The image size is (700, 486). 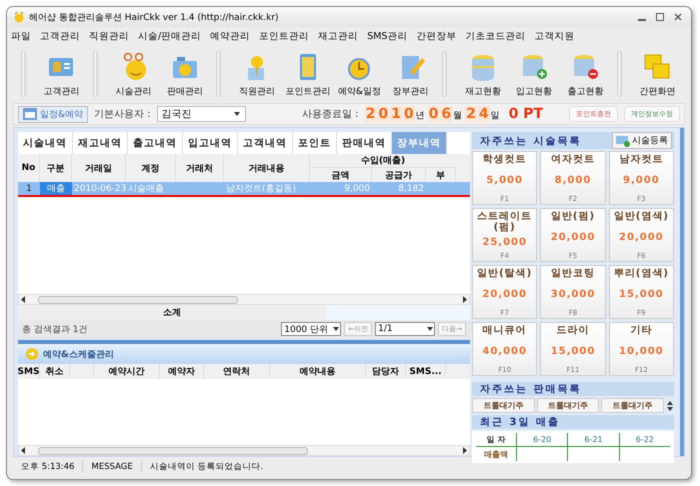 I want to click on unit-select: 1000 단위, so click(x=311, y=329).